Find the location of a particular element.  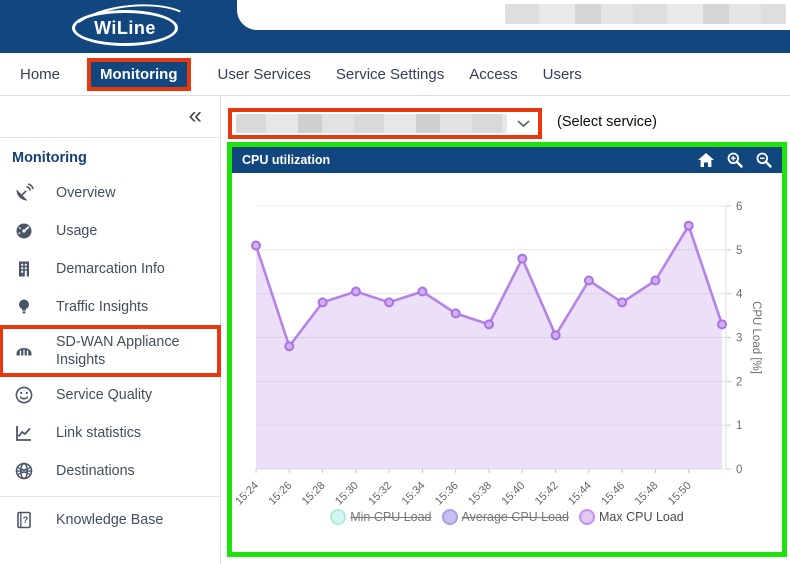

logo-text: WiLine is located at coordinates (125, 27).